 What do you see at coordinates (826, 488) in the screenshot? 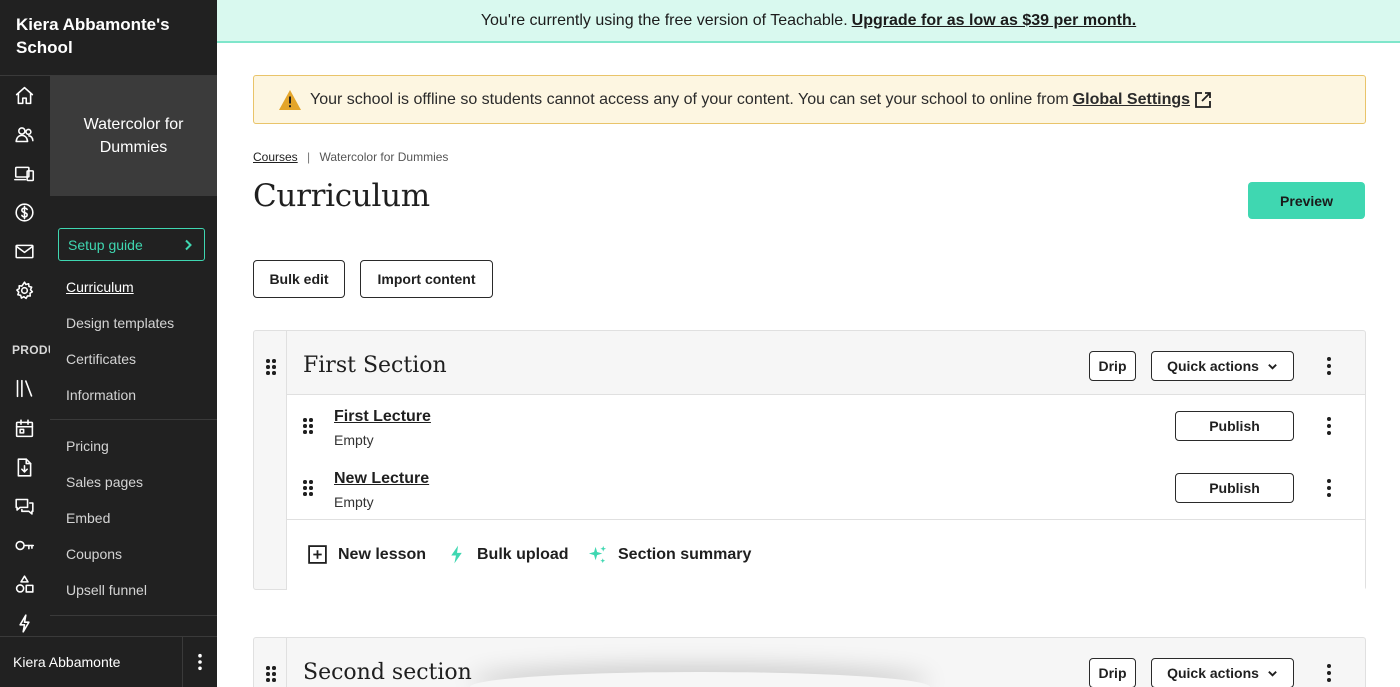
I see `lecture-row: New Lecture Empty Publish` at bounding box center [826, 488].